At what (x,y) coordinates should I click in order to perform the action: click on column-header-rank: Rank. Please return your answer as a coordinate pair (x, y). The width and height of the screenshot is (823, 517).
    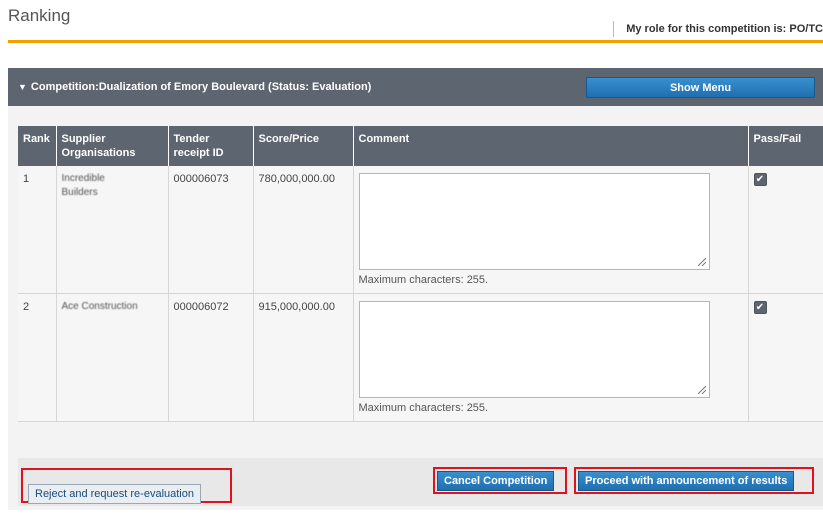
    Looking at the image, I should click on (37, 146).